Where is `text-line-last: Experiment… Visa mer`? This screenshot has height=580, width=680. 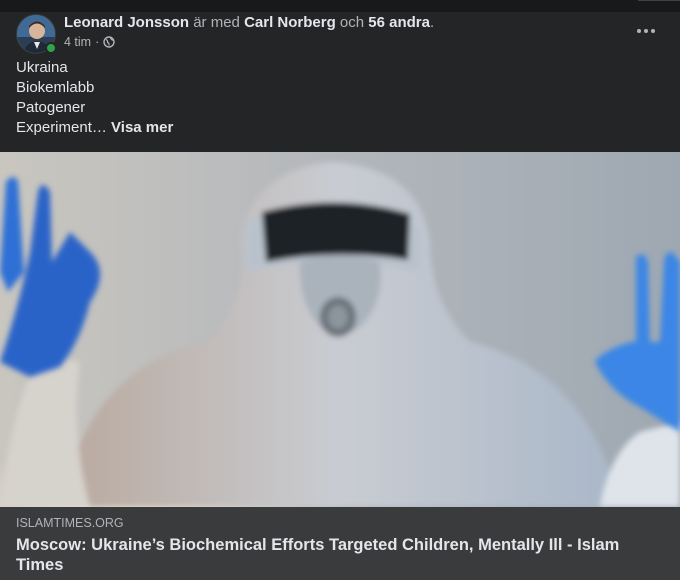
text-line-last: Experiment… Visa mer is located at coordinates (94, 128).